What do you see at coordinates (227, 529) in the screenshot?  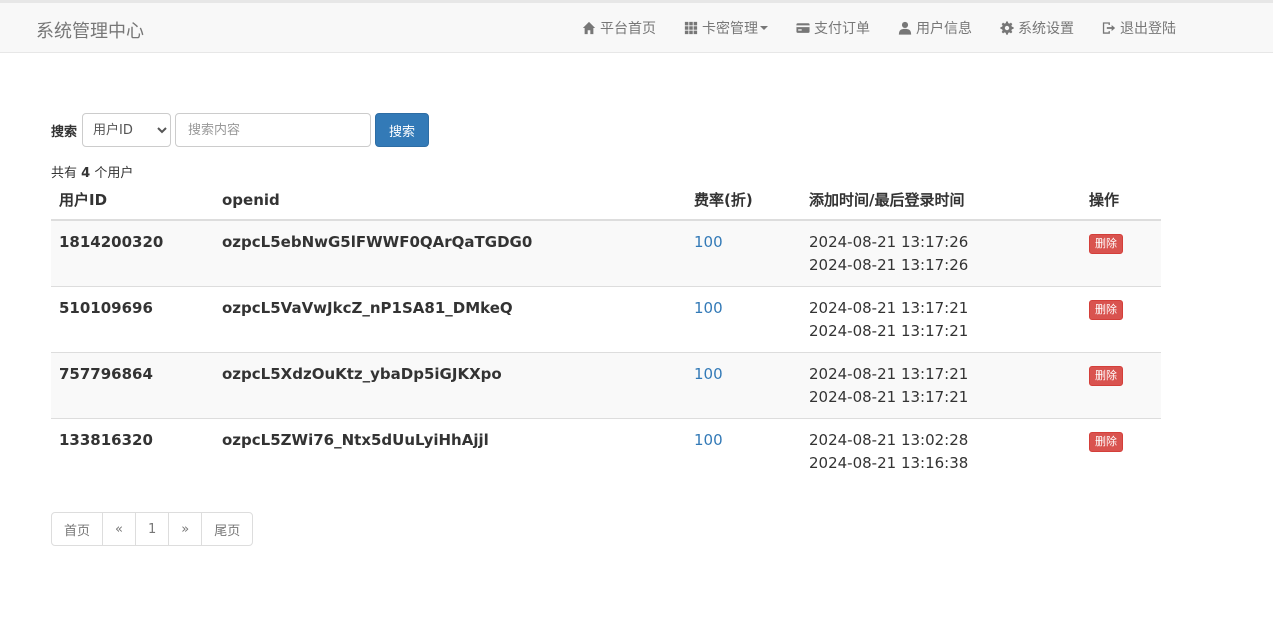 I see `page-last: 尾页` at bounding box center [227, 529].